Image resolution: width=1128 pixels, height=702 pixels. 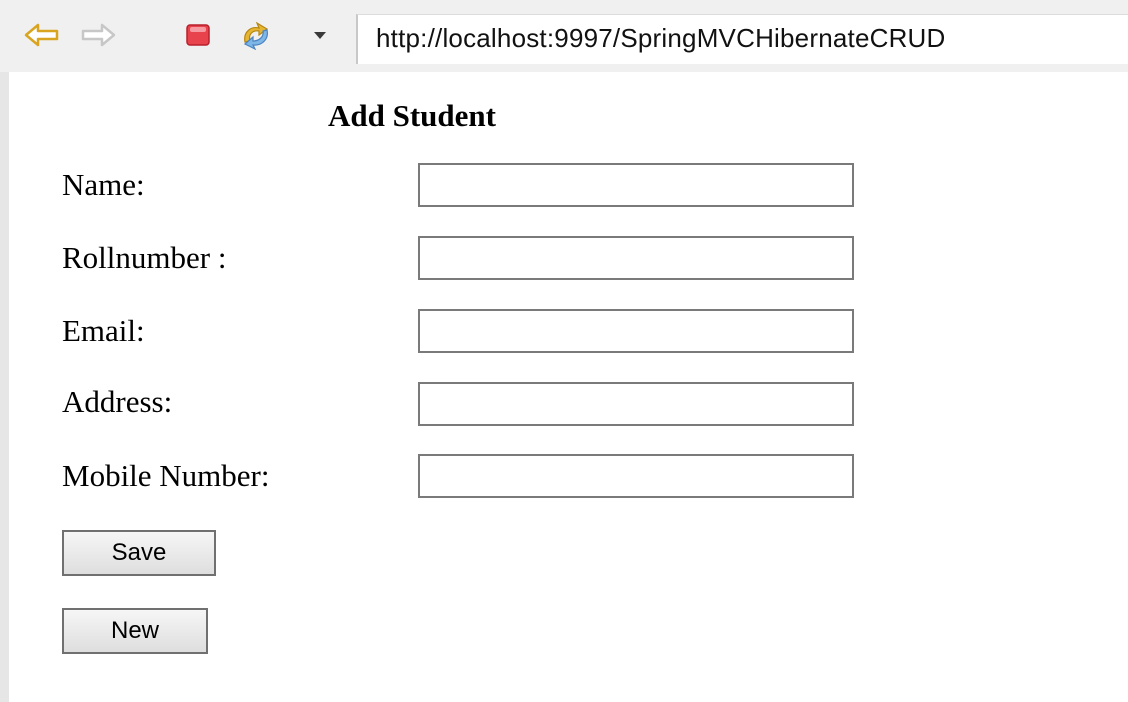 What do you see at coordinates (139, 553) in the screenshot?
I see `save-button: Save` at bounding box center [139, 553].